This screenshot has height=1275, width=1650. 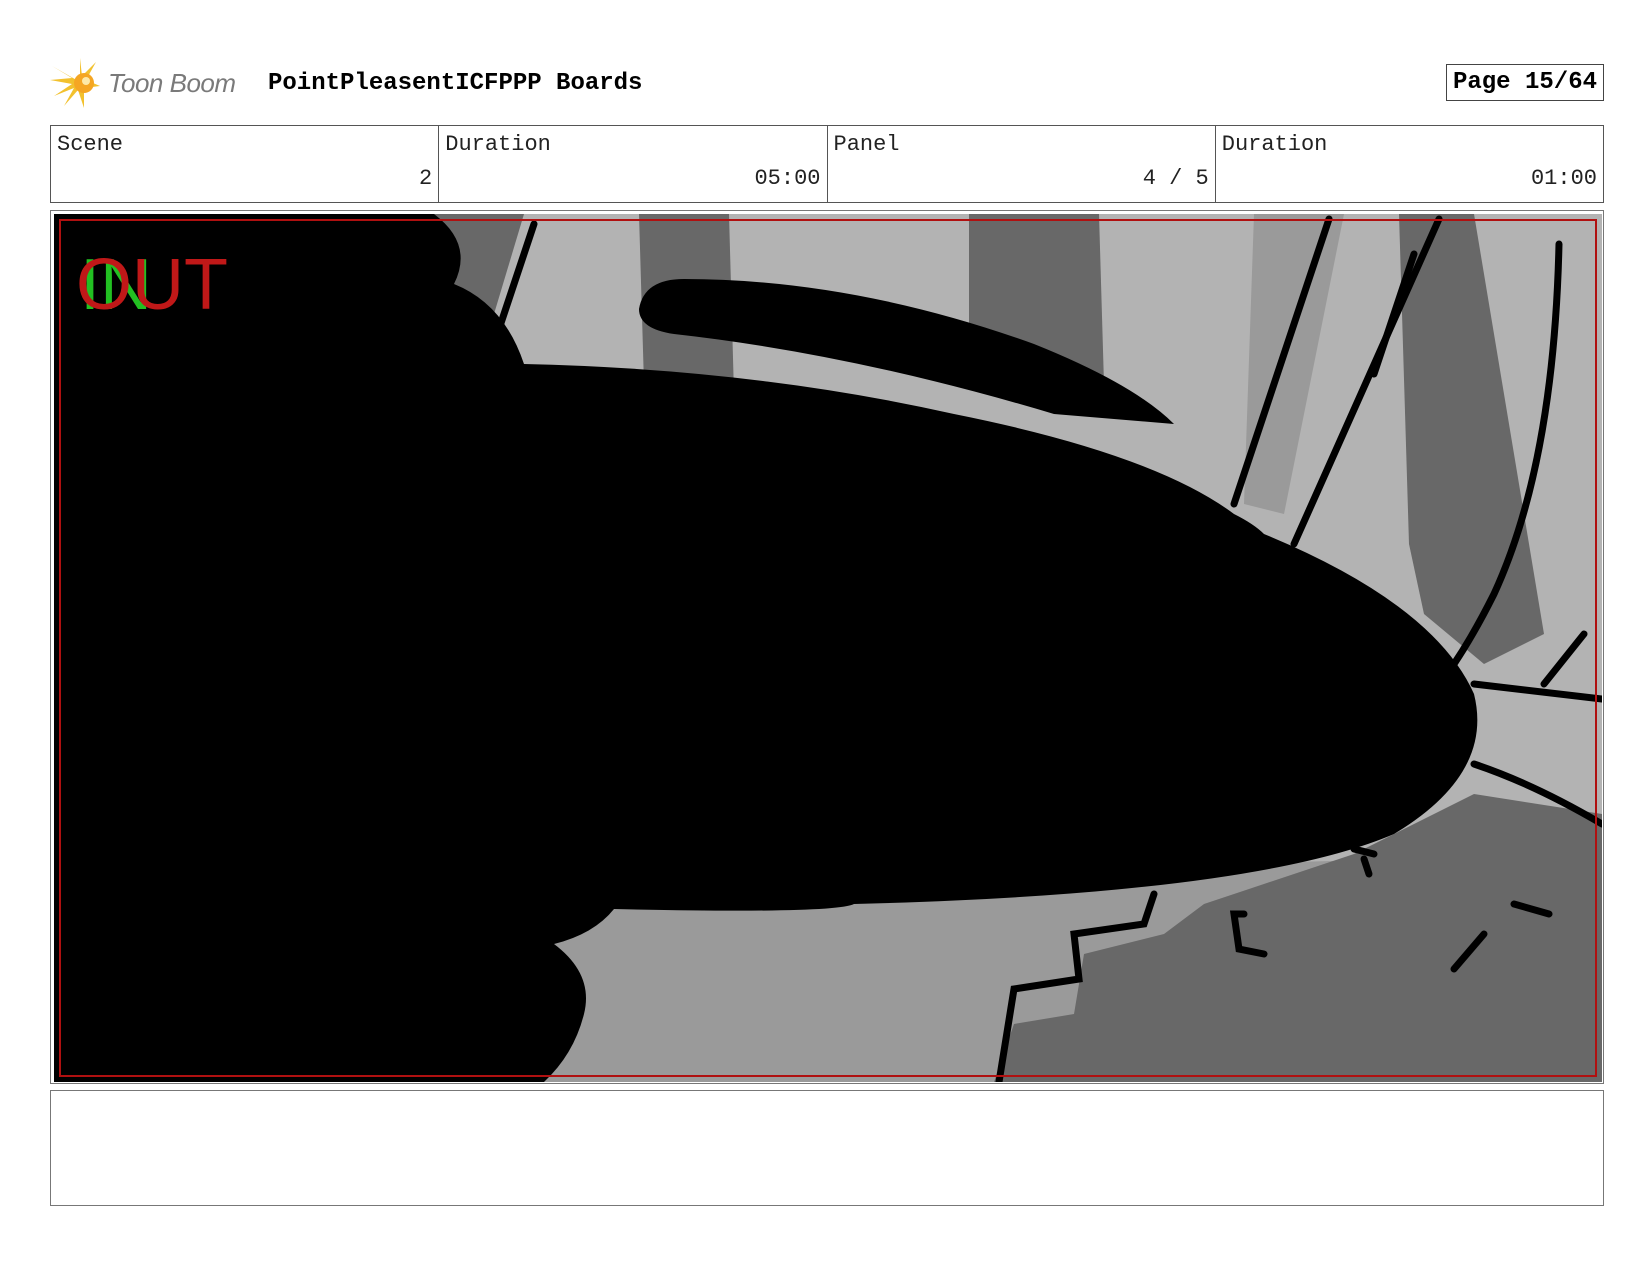 I want to click on scene-cell: Scene 2, so click(x=245, y=164).